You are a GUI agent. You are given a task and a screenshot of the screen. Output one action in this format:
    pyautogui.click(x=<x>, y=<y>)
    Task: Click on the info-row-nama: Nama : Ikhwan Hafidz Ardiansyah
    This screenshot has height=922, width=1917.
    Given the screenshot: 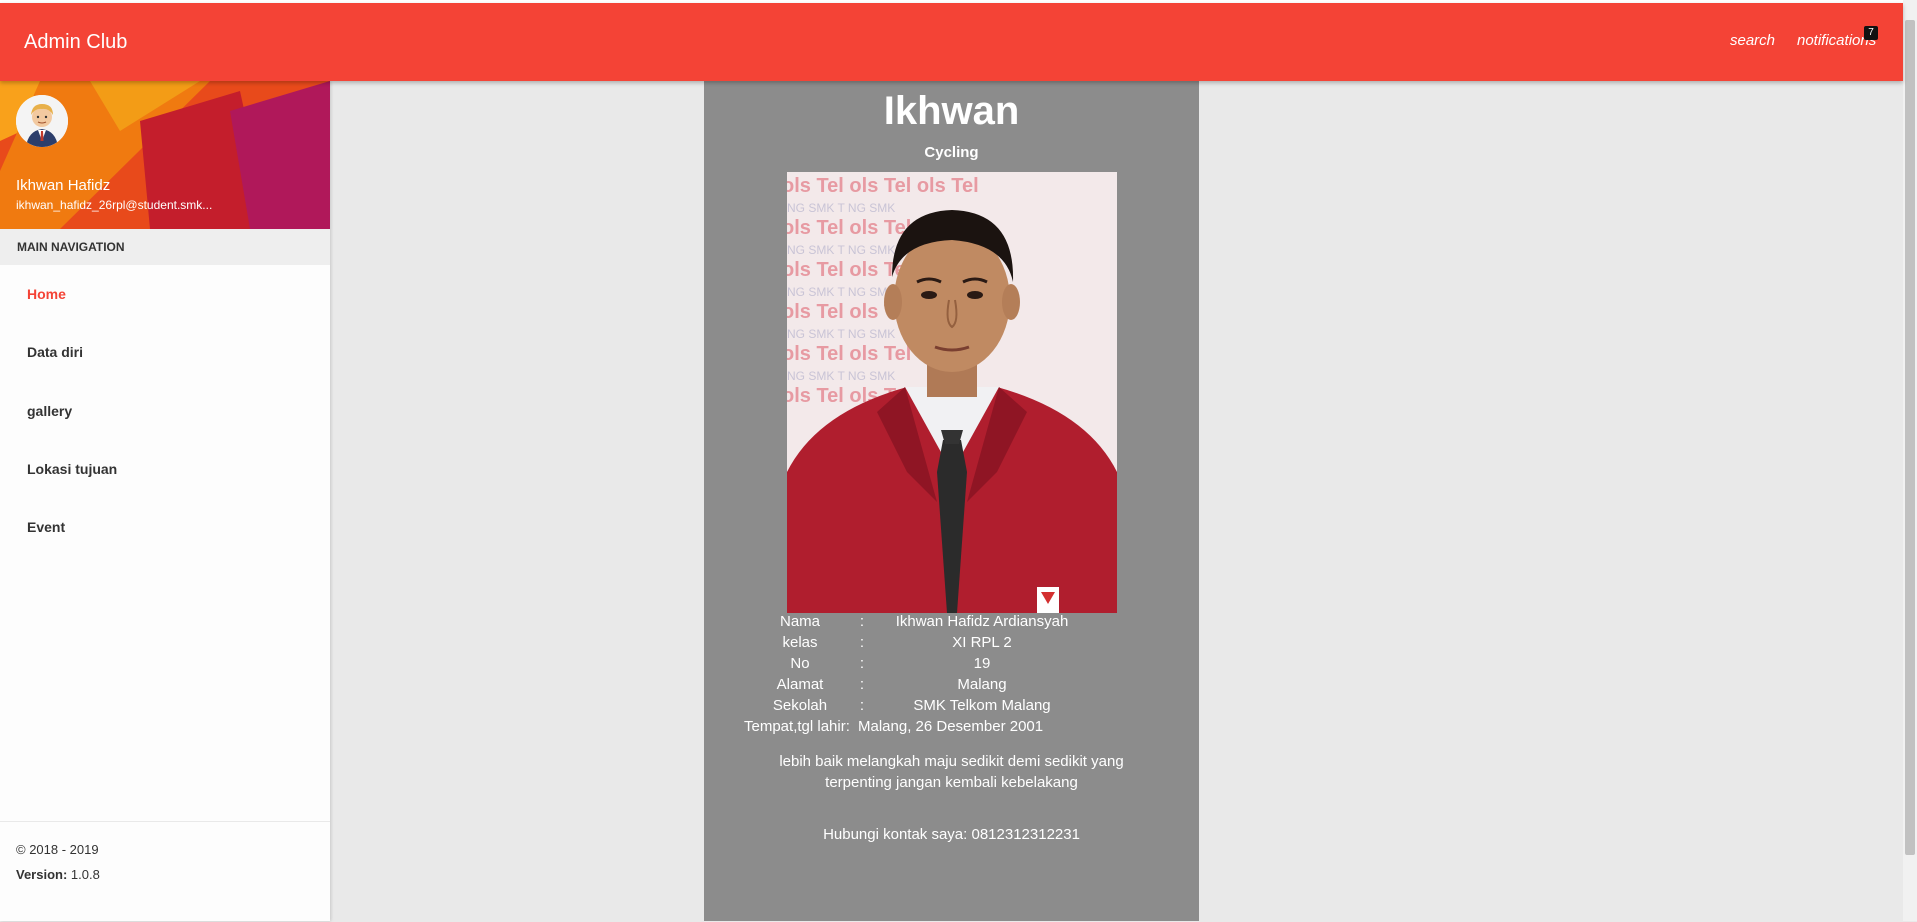 What is the action you would take?
    pyautogui.click(x=951, y=623)
    